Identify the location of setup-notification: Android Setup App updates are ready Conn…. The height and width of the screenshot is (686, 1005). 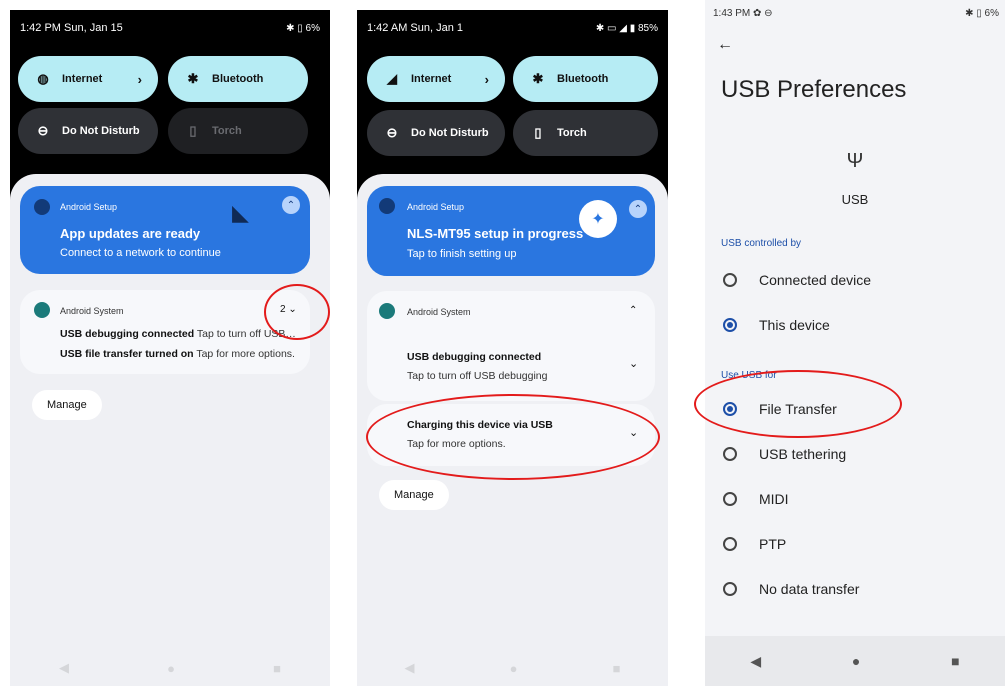
(165, 230).